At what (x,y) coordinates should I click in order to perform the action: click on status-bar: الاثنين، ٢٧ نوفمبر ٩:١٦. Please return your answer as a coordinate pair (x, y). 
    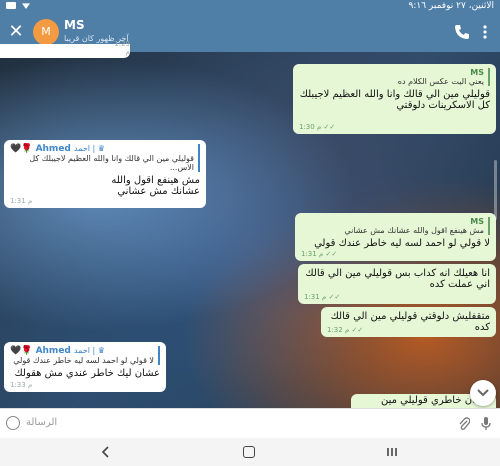
    Looking at the image, I should click on (250, 6).